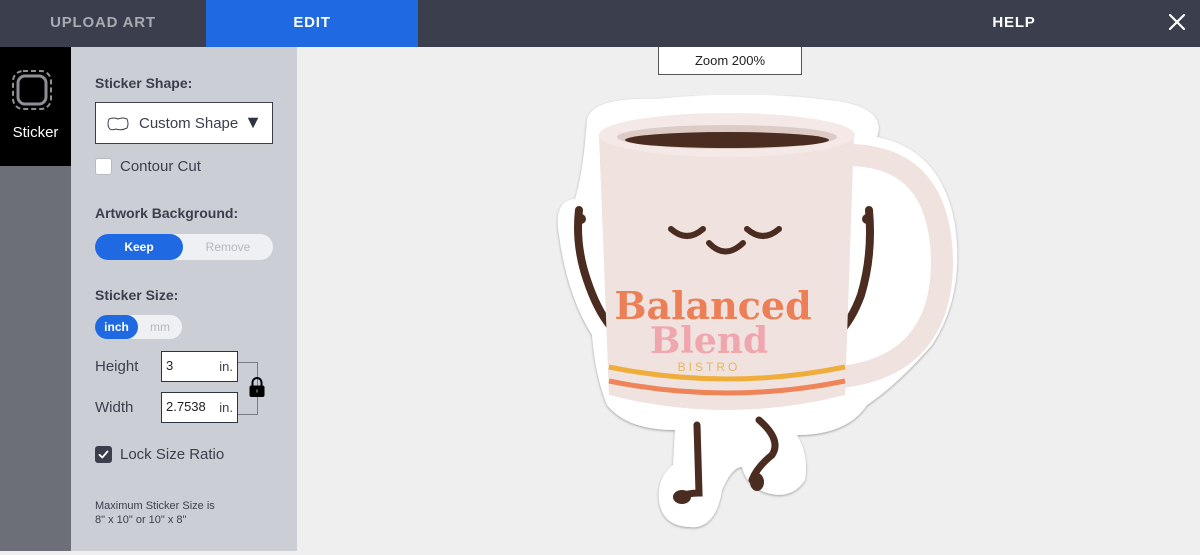  I want to click on artwork-tagline: BISTRO, so click(709, 367).